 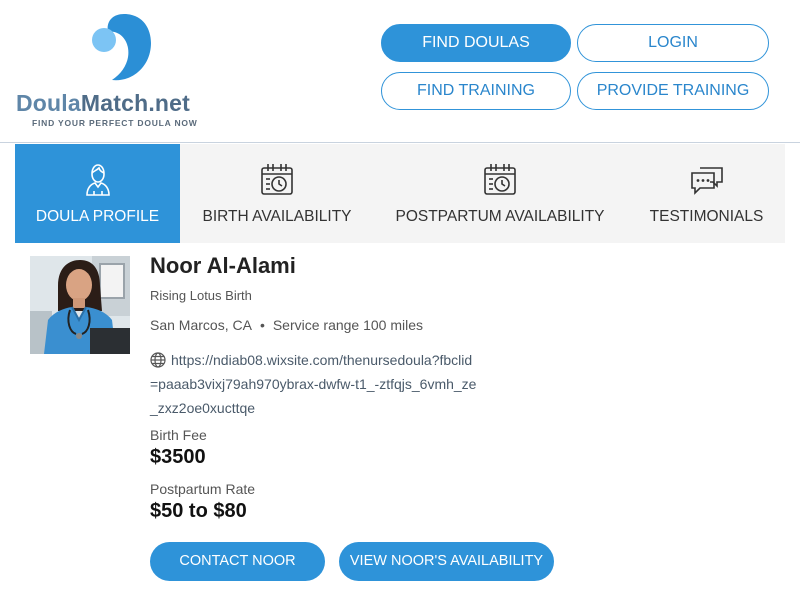 I want to click on contact-button: CONTACT NOOR, so click(x=237, y=561).